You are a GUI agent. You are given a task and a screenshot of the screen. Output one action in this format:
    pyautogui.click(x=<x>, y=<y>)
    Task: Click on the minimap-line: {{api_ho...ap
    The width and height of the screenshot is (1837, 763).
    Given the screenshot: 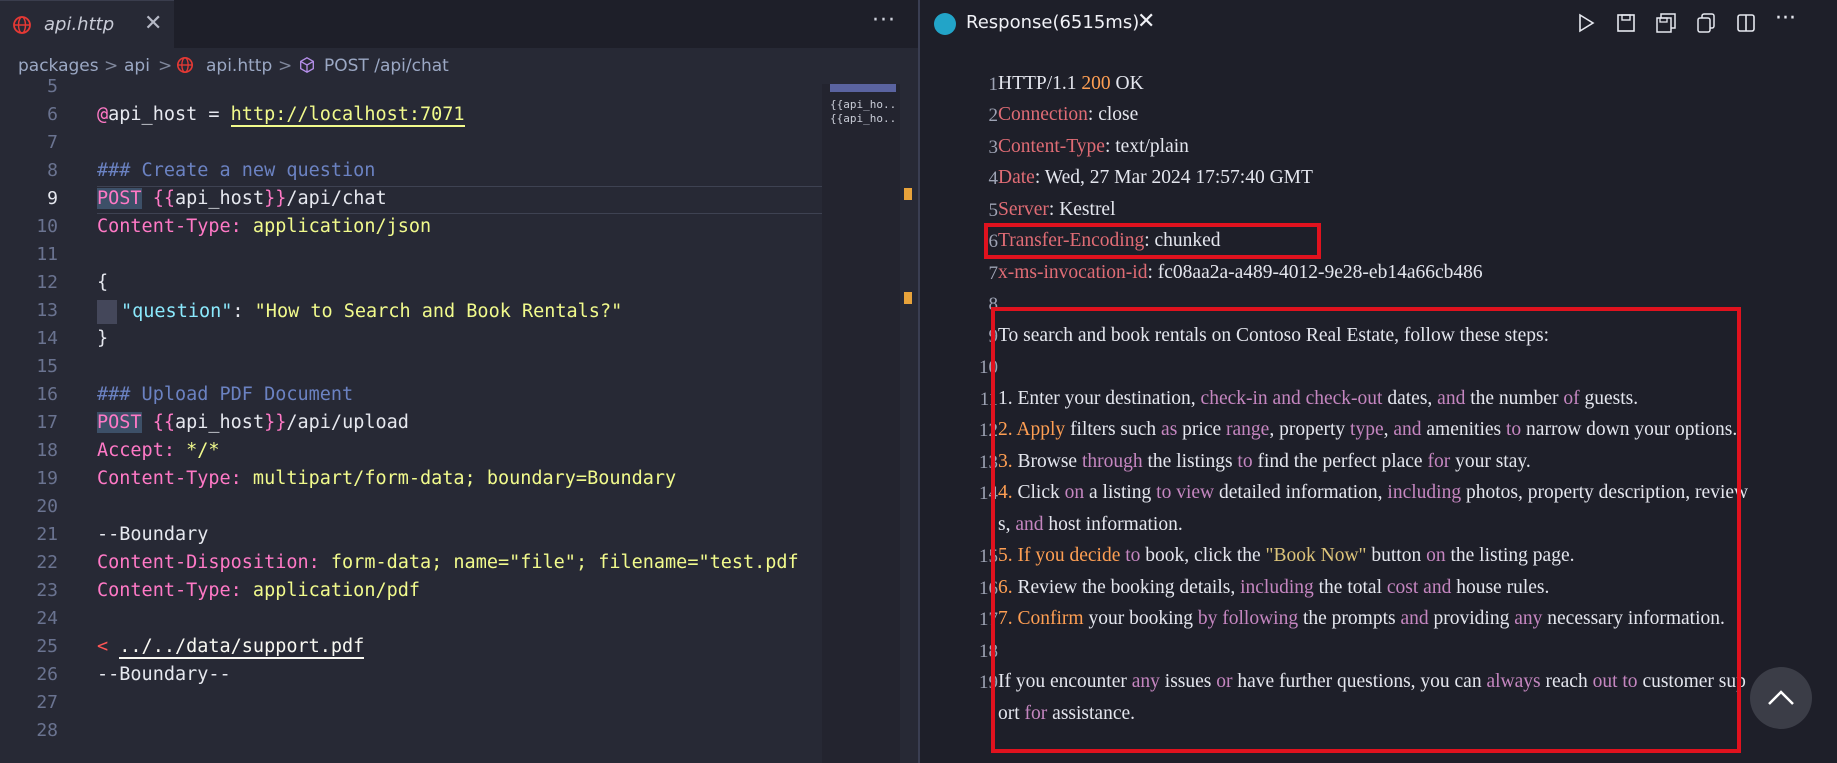 What is the action you would take?
    pyautogui.click(x=864, y=104)
    